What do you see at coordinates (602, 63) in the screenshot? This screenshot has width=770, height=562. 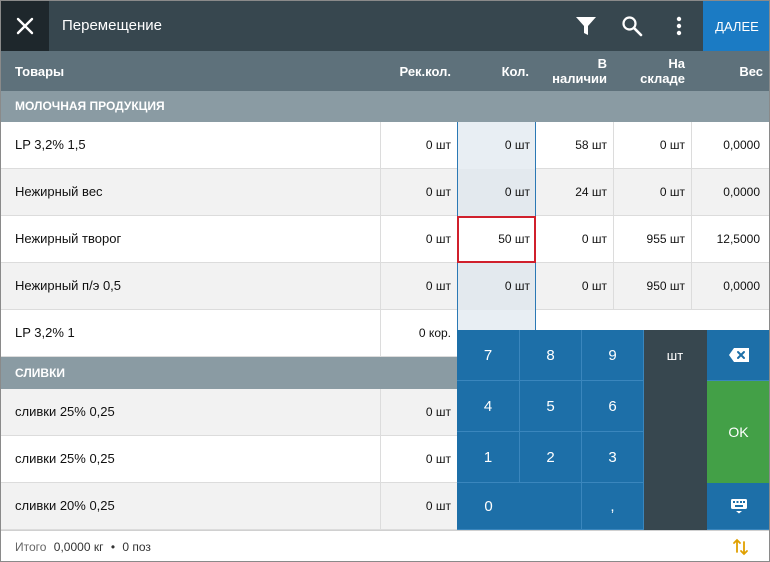 I see `column-in-stock-line1: В` at bounding box center [602, 63].